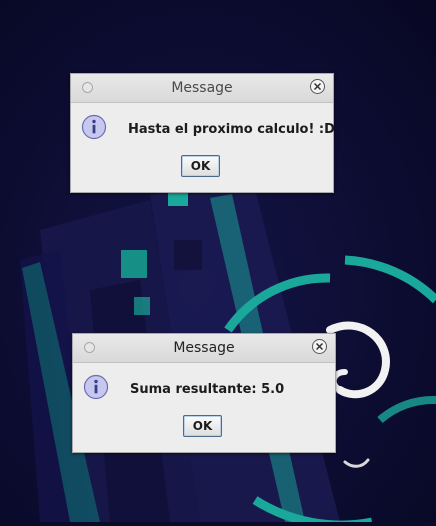 The width and height of the screenshot is (436, 526). I want to click on message-dialog: Message Hasta el proximo calculo! :D OK, so click(202, 133).